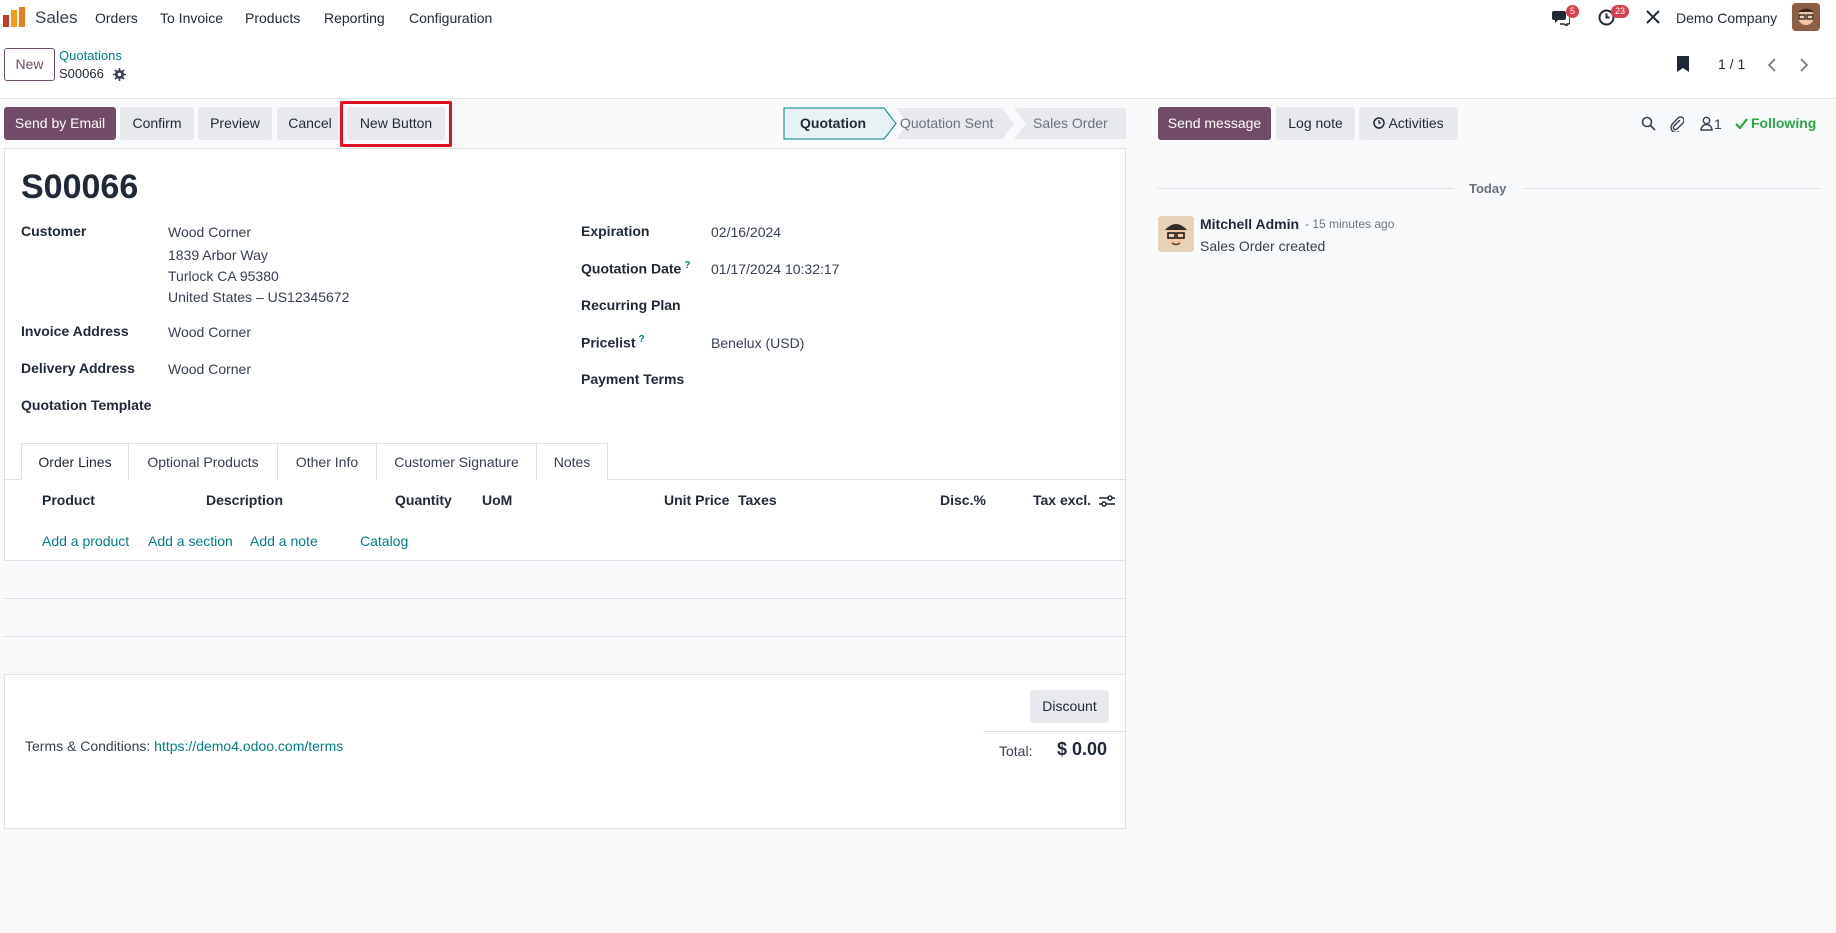  What do you see at coordinates (1062, 500) in the screenshot?
I see `column-tax-excl: Tax excl.` at bounding box center [1062, 500].